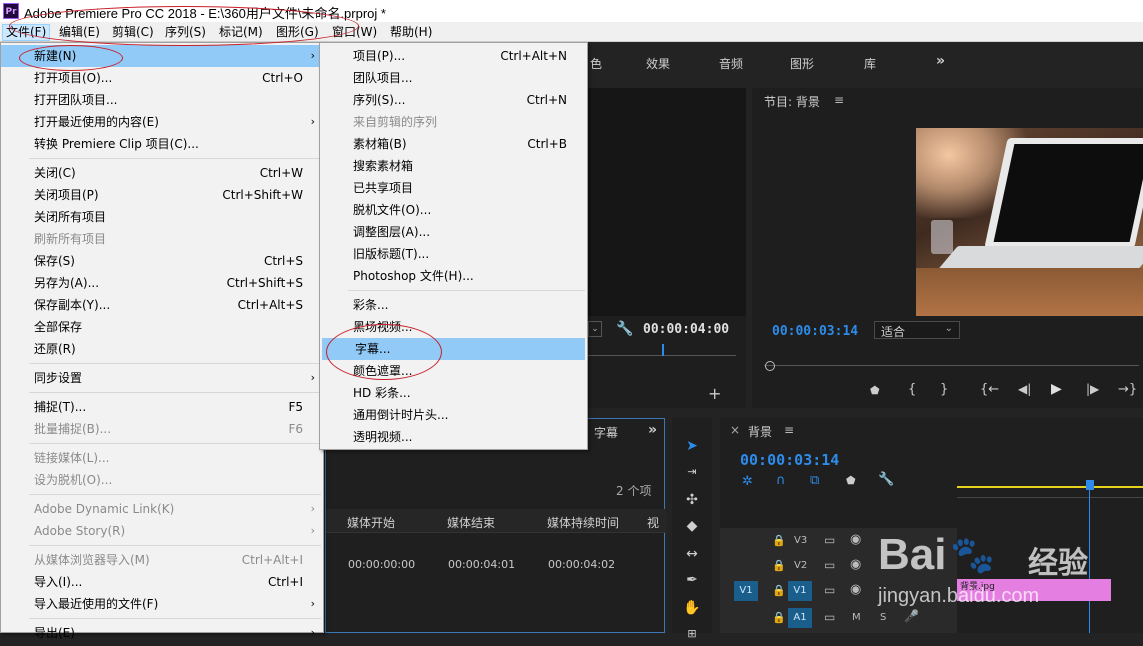 This screenshot has height=646, width=1143. Describe the element at coordinates (453, 100) in the screenshot. I see `new-submenu-item-2: 序列(S)... Ctrl+N` at that location.